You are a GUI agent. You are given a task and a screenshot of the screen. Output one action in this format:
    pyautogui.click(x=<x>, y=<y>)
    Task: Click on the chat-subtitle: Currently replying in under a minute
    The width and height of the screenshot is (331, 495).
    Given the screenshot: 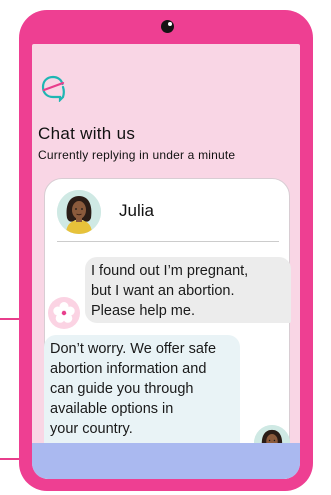 What is the action you would take?
    pyautogui.click(x=137, y=155)
    